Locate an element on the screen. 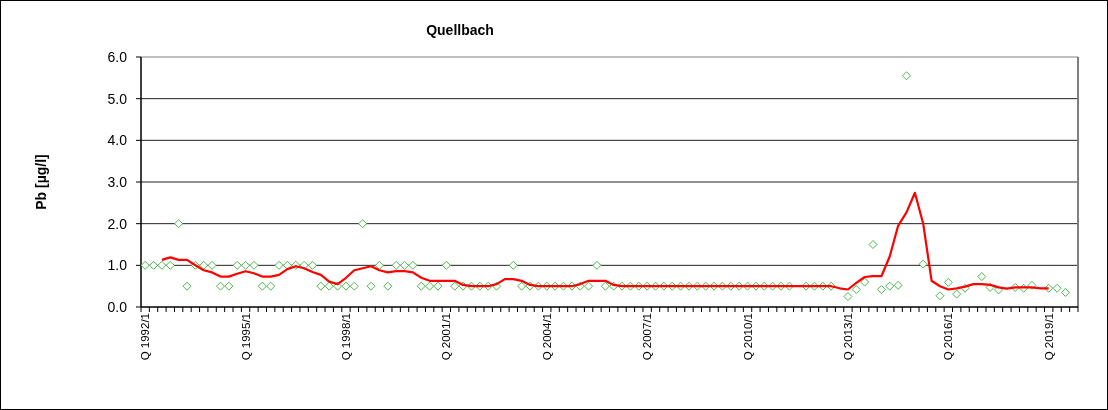  x-tick-label: Q 2019/1 is located at coordinates (1048, 337).